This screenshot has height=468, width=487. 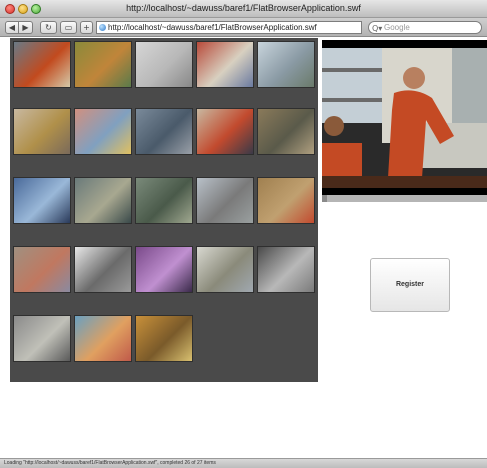 I want to click on thumb-men-in-office, so click(x=225, y=131).